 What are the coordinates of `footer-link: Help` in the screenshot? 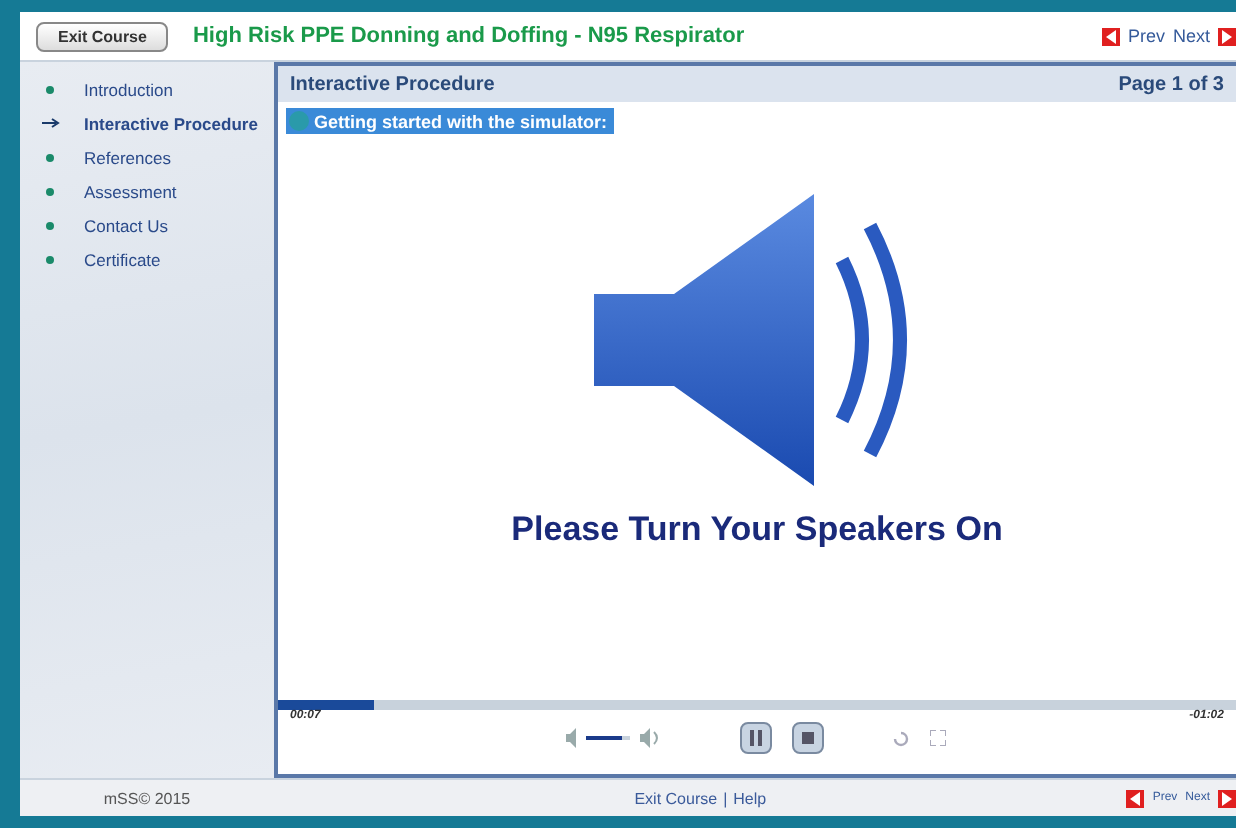 It's located at (750, 798).